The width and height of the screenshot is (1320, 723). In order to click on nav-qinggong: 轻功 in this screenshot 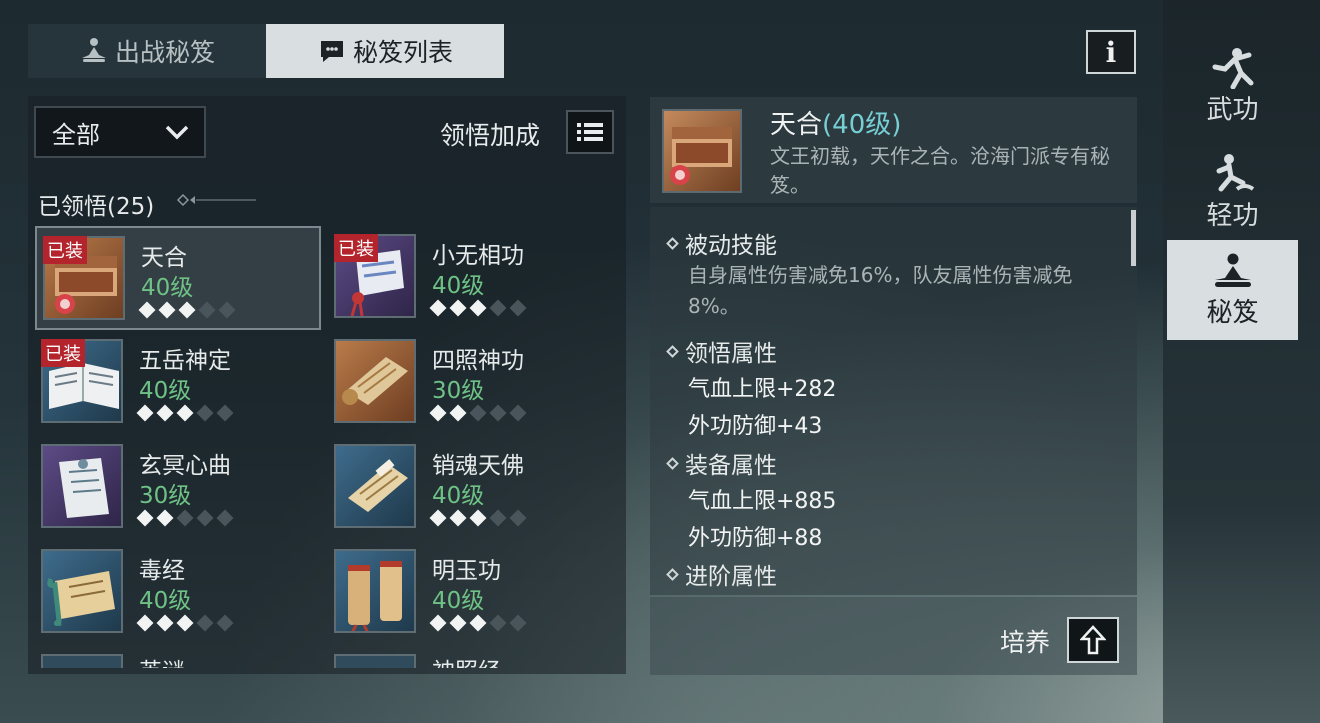, I will do `click(1232, 192)`.